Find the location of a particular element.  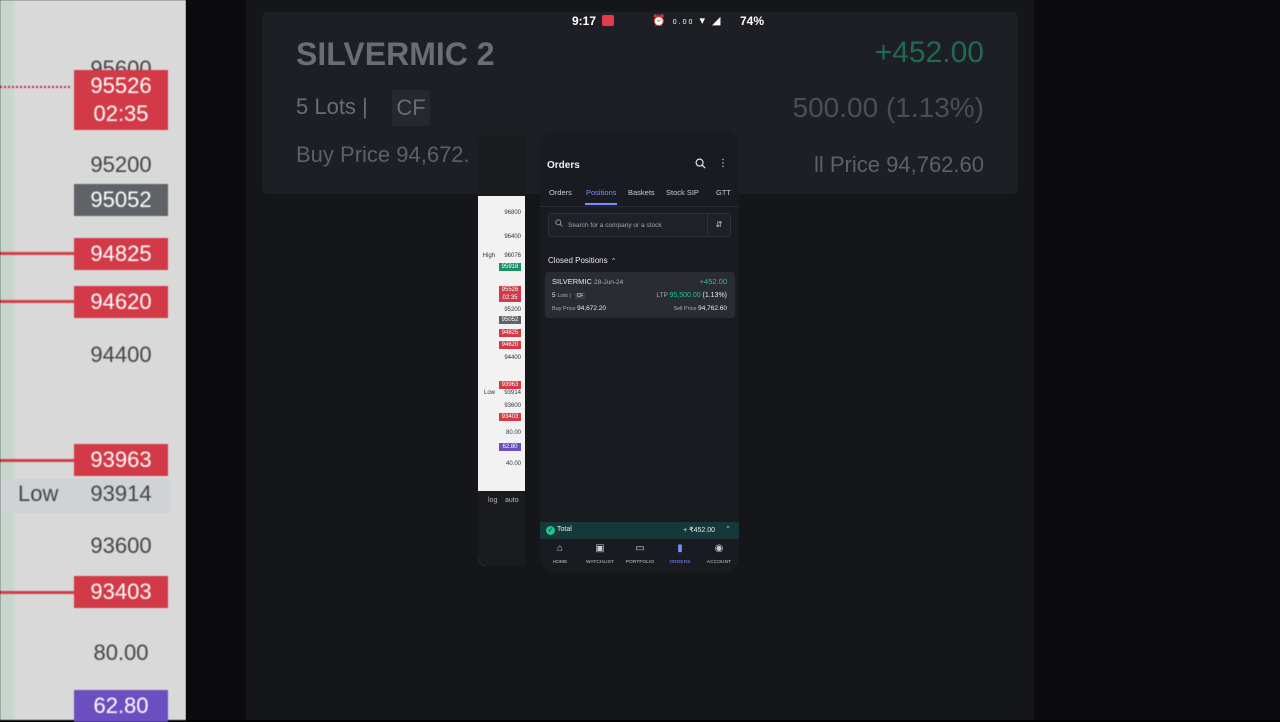

position-pnl: +452.00 is located at coordinates (713, 281).